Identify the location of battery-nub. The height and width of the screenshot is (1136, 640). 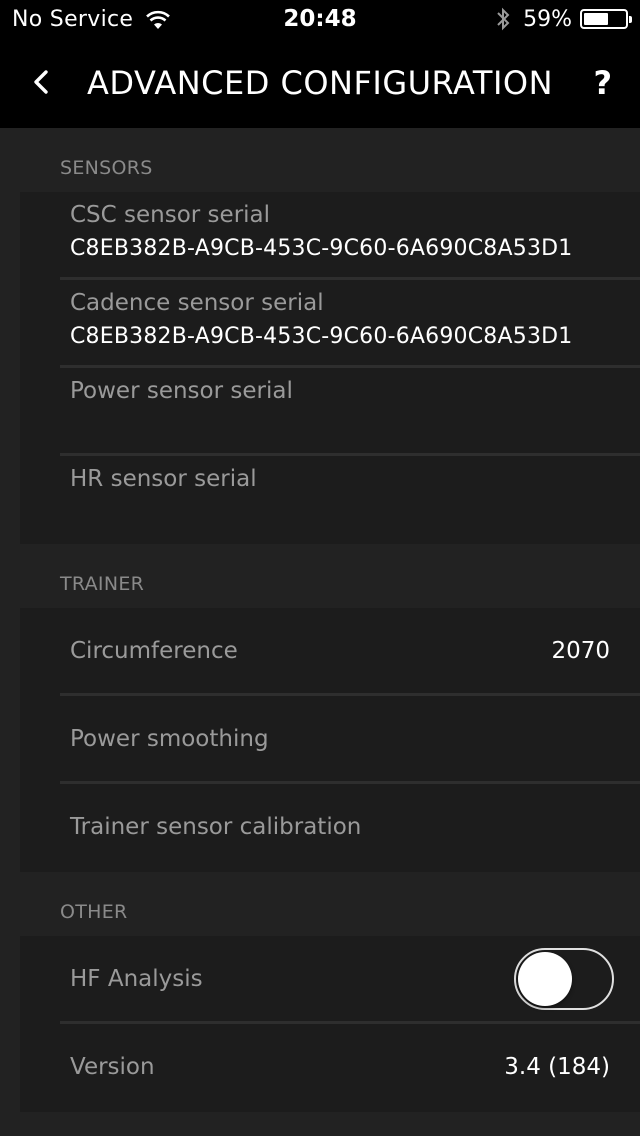
(630, 19).